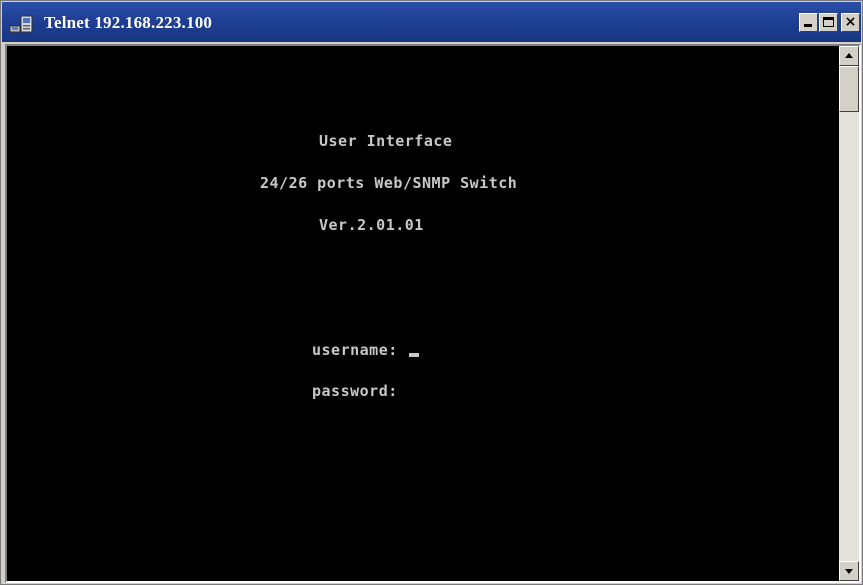 Image resolution: width=863 pixels, height=585 pixels. Describe the element at coordinates (371, 225) in the screenshot. I see `terminal-version-line: Ver.2.01.01` at that location.